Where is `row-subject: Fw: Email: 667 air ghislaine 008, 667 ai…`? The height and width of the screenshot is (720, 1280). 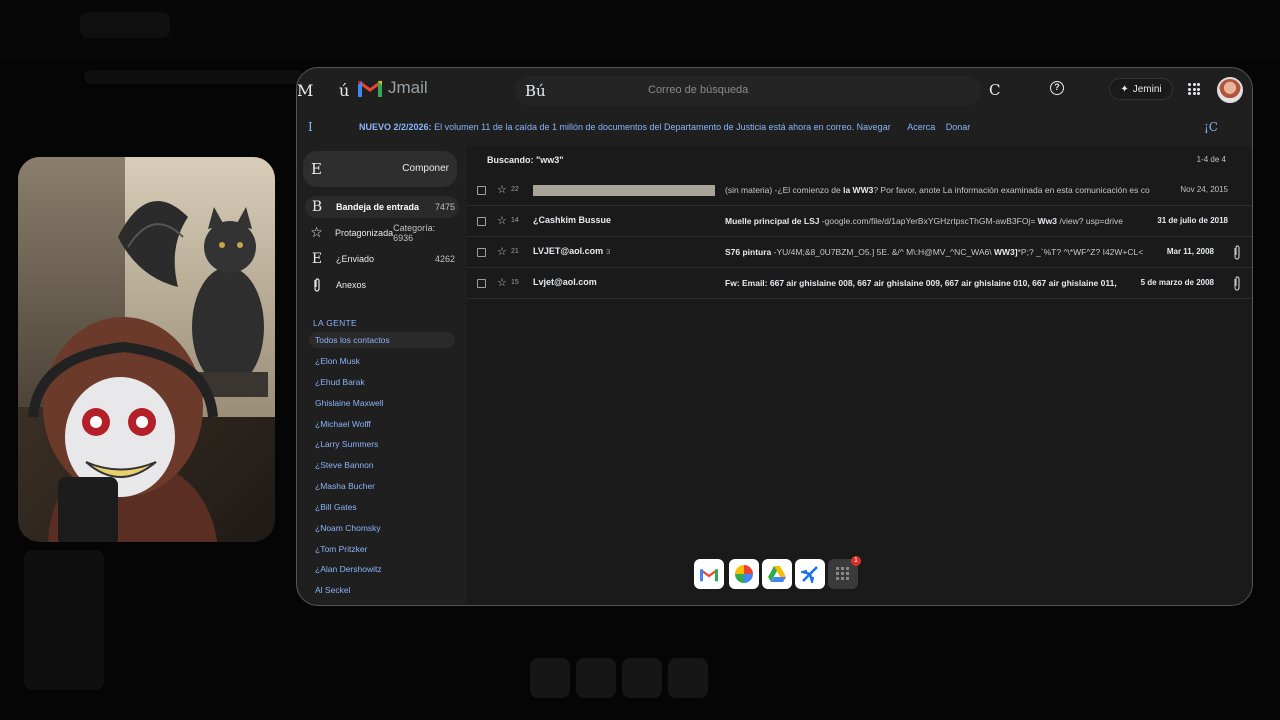
row-subject: Fw: Email: 667 air ghislaine 008, 667 ai… is located at coordinates (921, 283).